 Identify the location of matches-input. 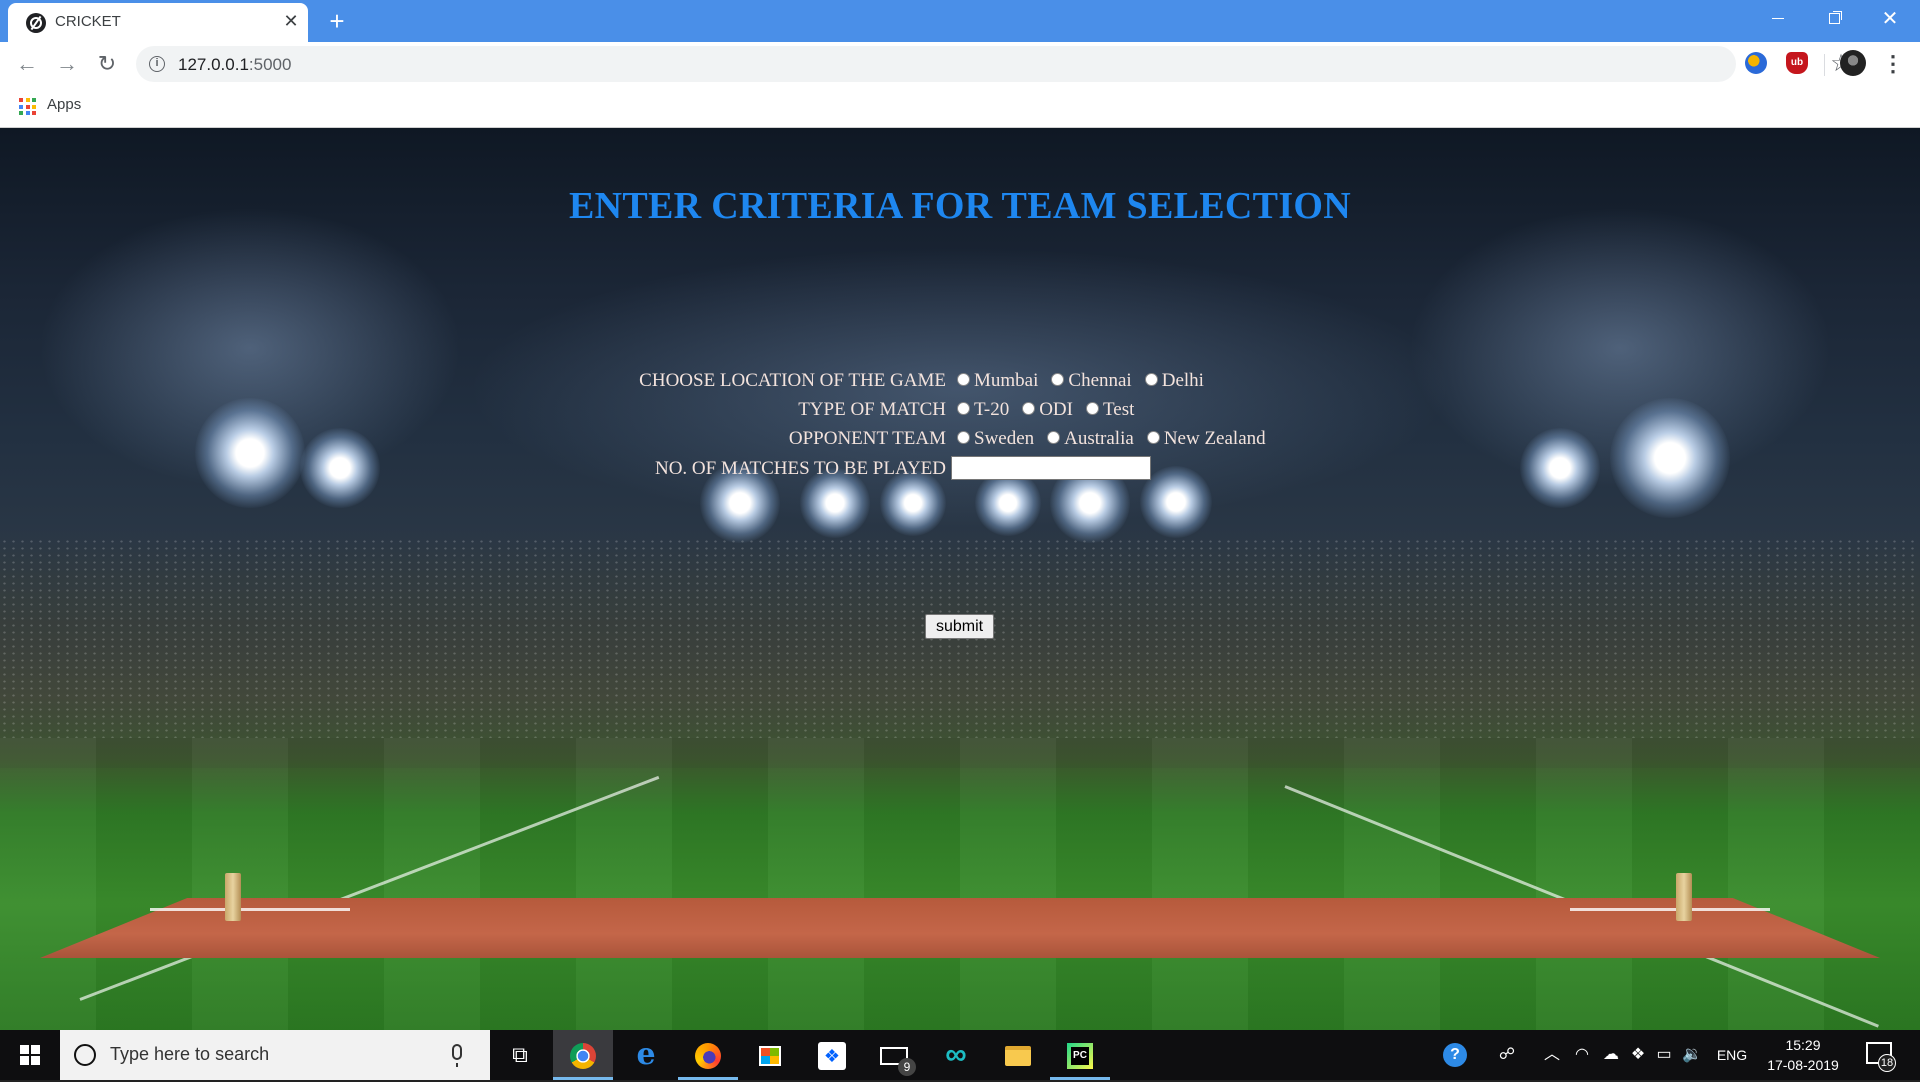
(1051, 468).